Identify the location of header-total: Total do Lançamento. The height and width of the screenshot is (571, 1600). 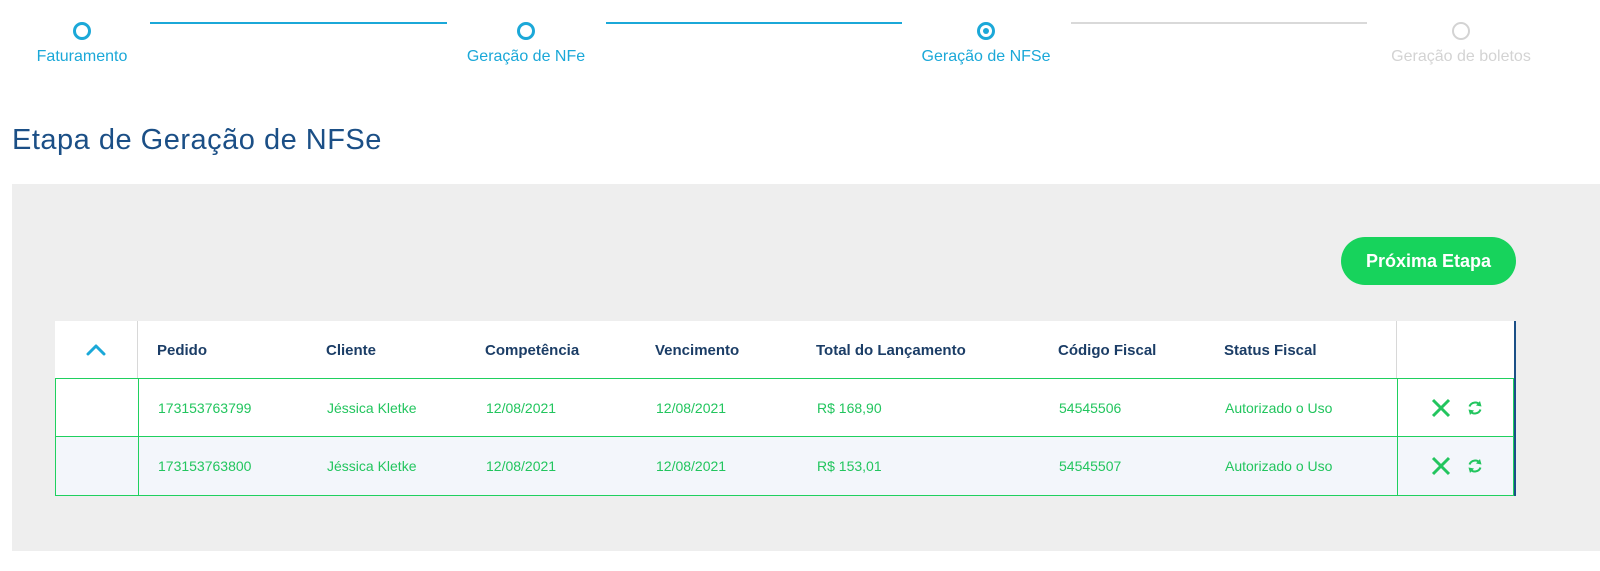
(891, 350).